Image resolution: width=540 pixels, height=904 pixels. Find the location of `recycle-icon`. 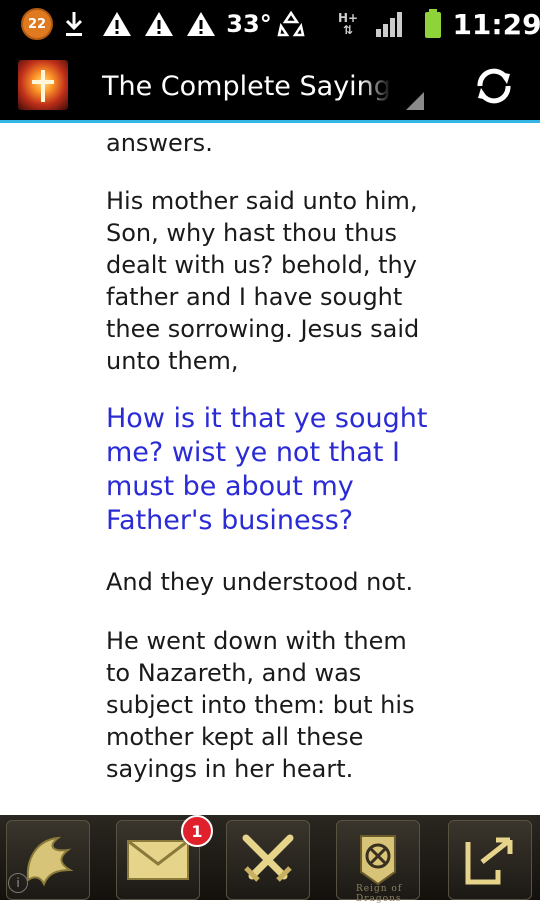

recycle-icon is located at coordinates (291, 24).